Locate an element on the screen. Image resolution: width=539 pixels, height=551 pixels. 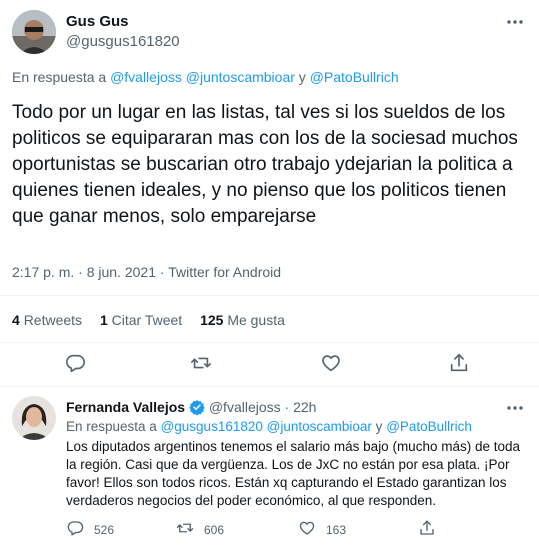
author-handle: @fvallejoss is located at coordinates (245, 407).